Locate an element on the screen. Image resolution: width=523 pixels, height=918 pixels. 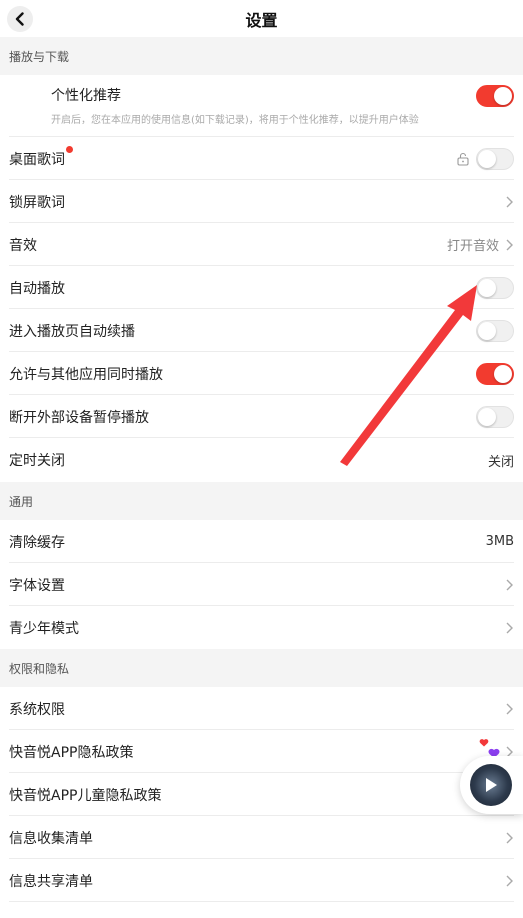
row-info-sharing: 信息共享清单 is located at coordinates (261, 880).